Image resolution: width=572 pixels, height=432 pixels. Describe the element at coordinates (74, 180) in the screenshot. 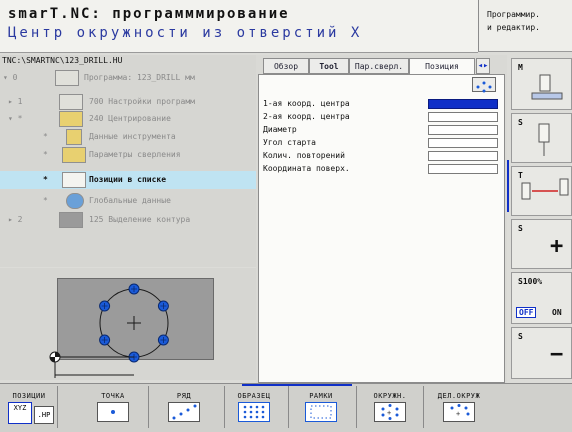

I see `positions-icon` at that location.